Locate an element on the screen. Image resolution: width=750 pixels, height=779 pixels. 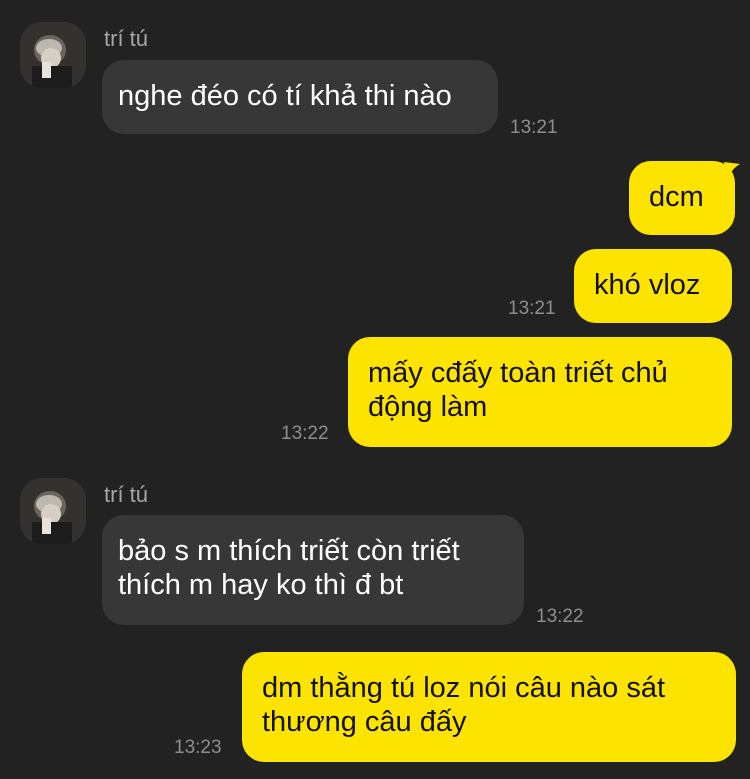
outgoing-message-bubble: dcm is located at coordinates (682, 198).